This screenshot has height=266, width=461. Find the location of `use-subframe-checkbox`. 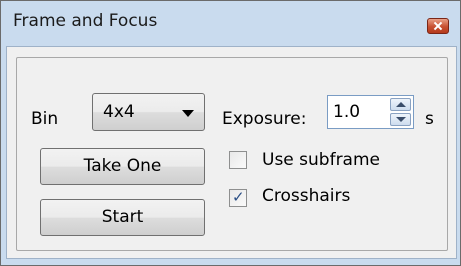

use-subframe-checkbox is located at coordinates (238, 160).